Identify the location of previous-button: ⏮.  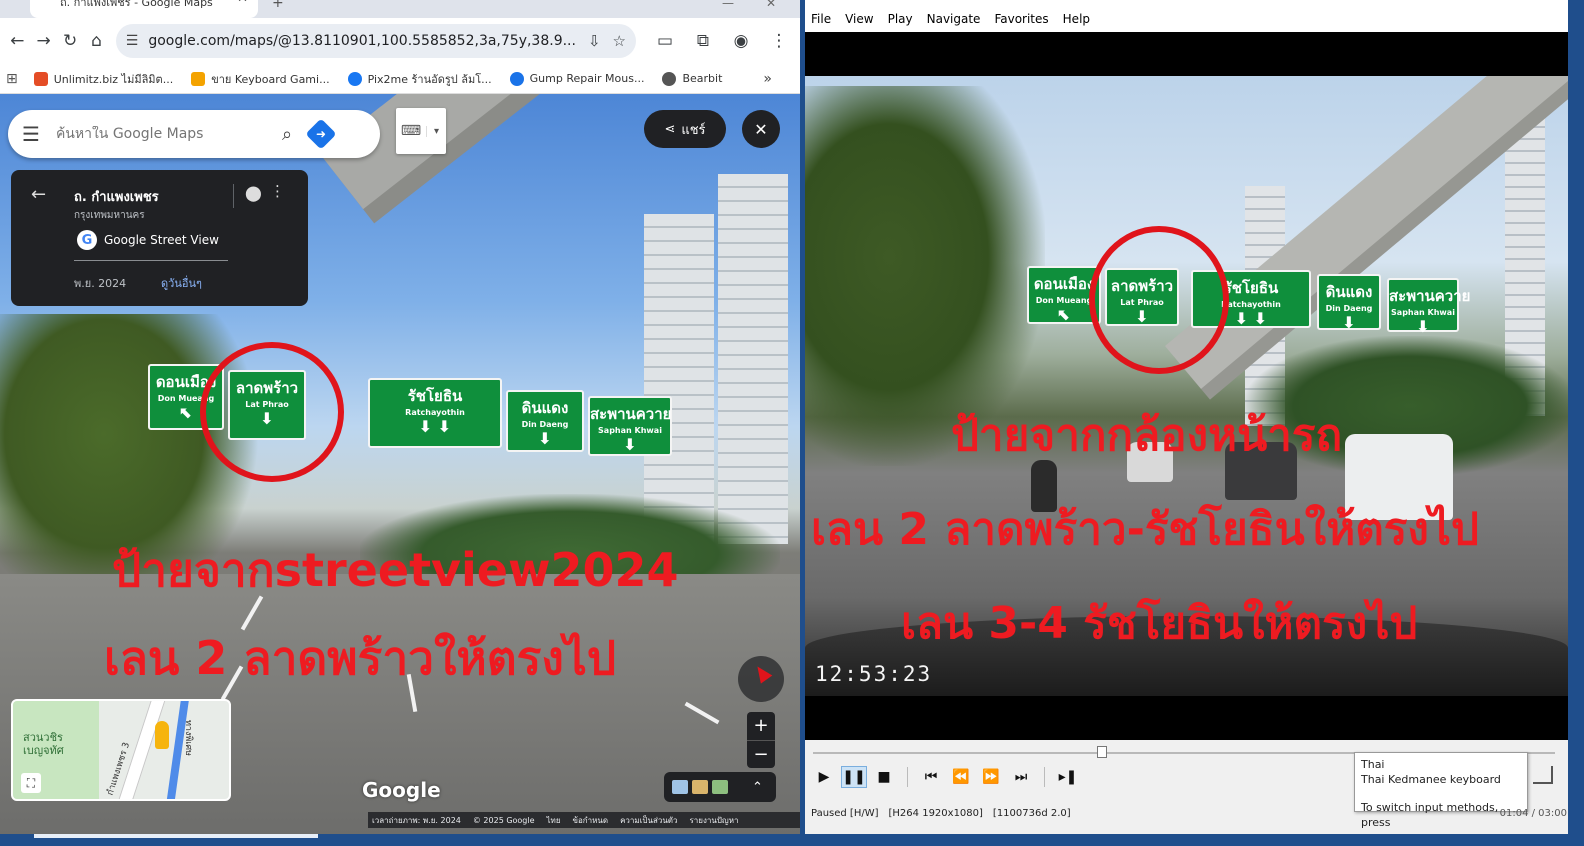
(931, 777).